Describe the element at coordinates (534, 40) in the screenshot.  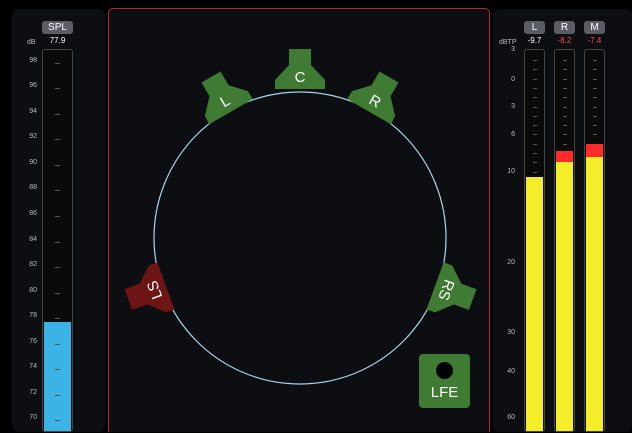
I see `channel-readout-l: -9.7` at that location.